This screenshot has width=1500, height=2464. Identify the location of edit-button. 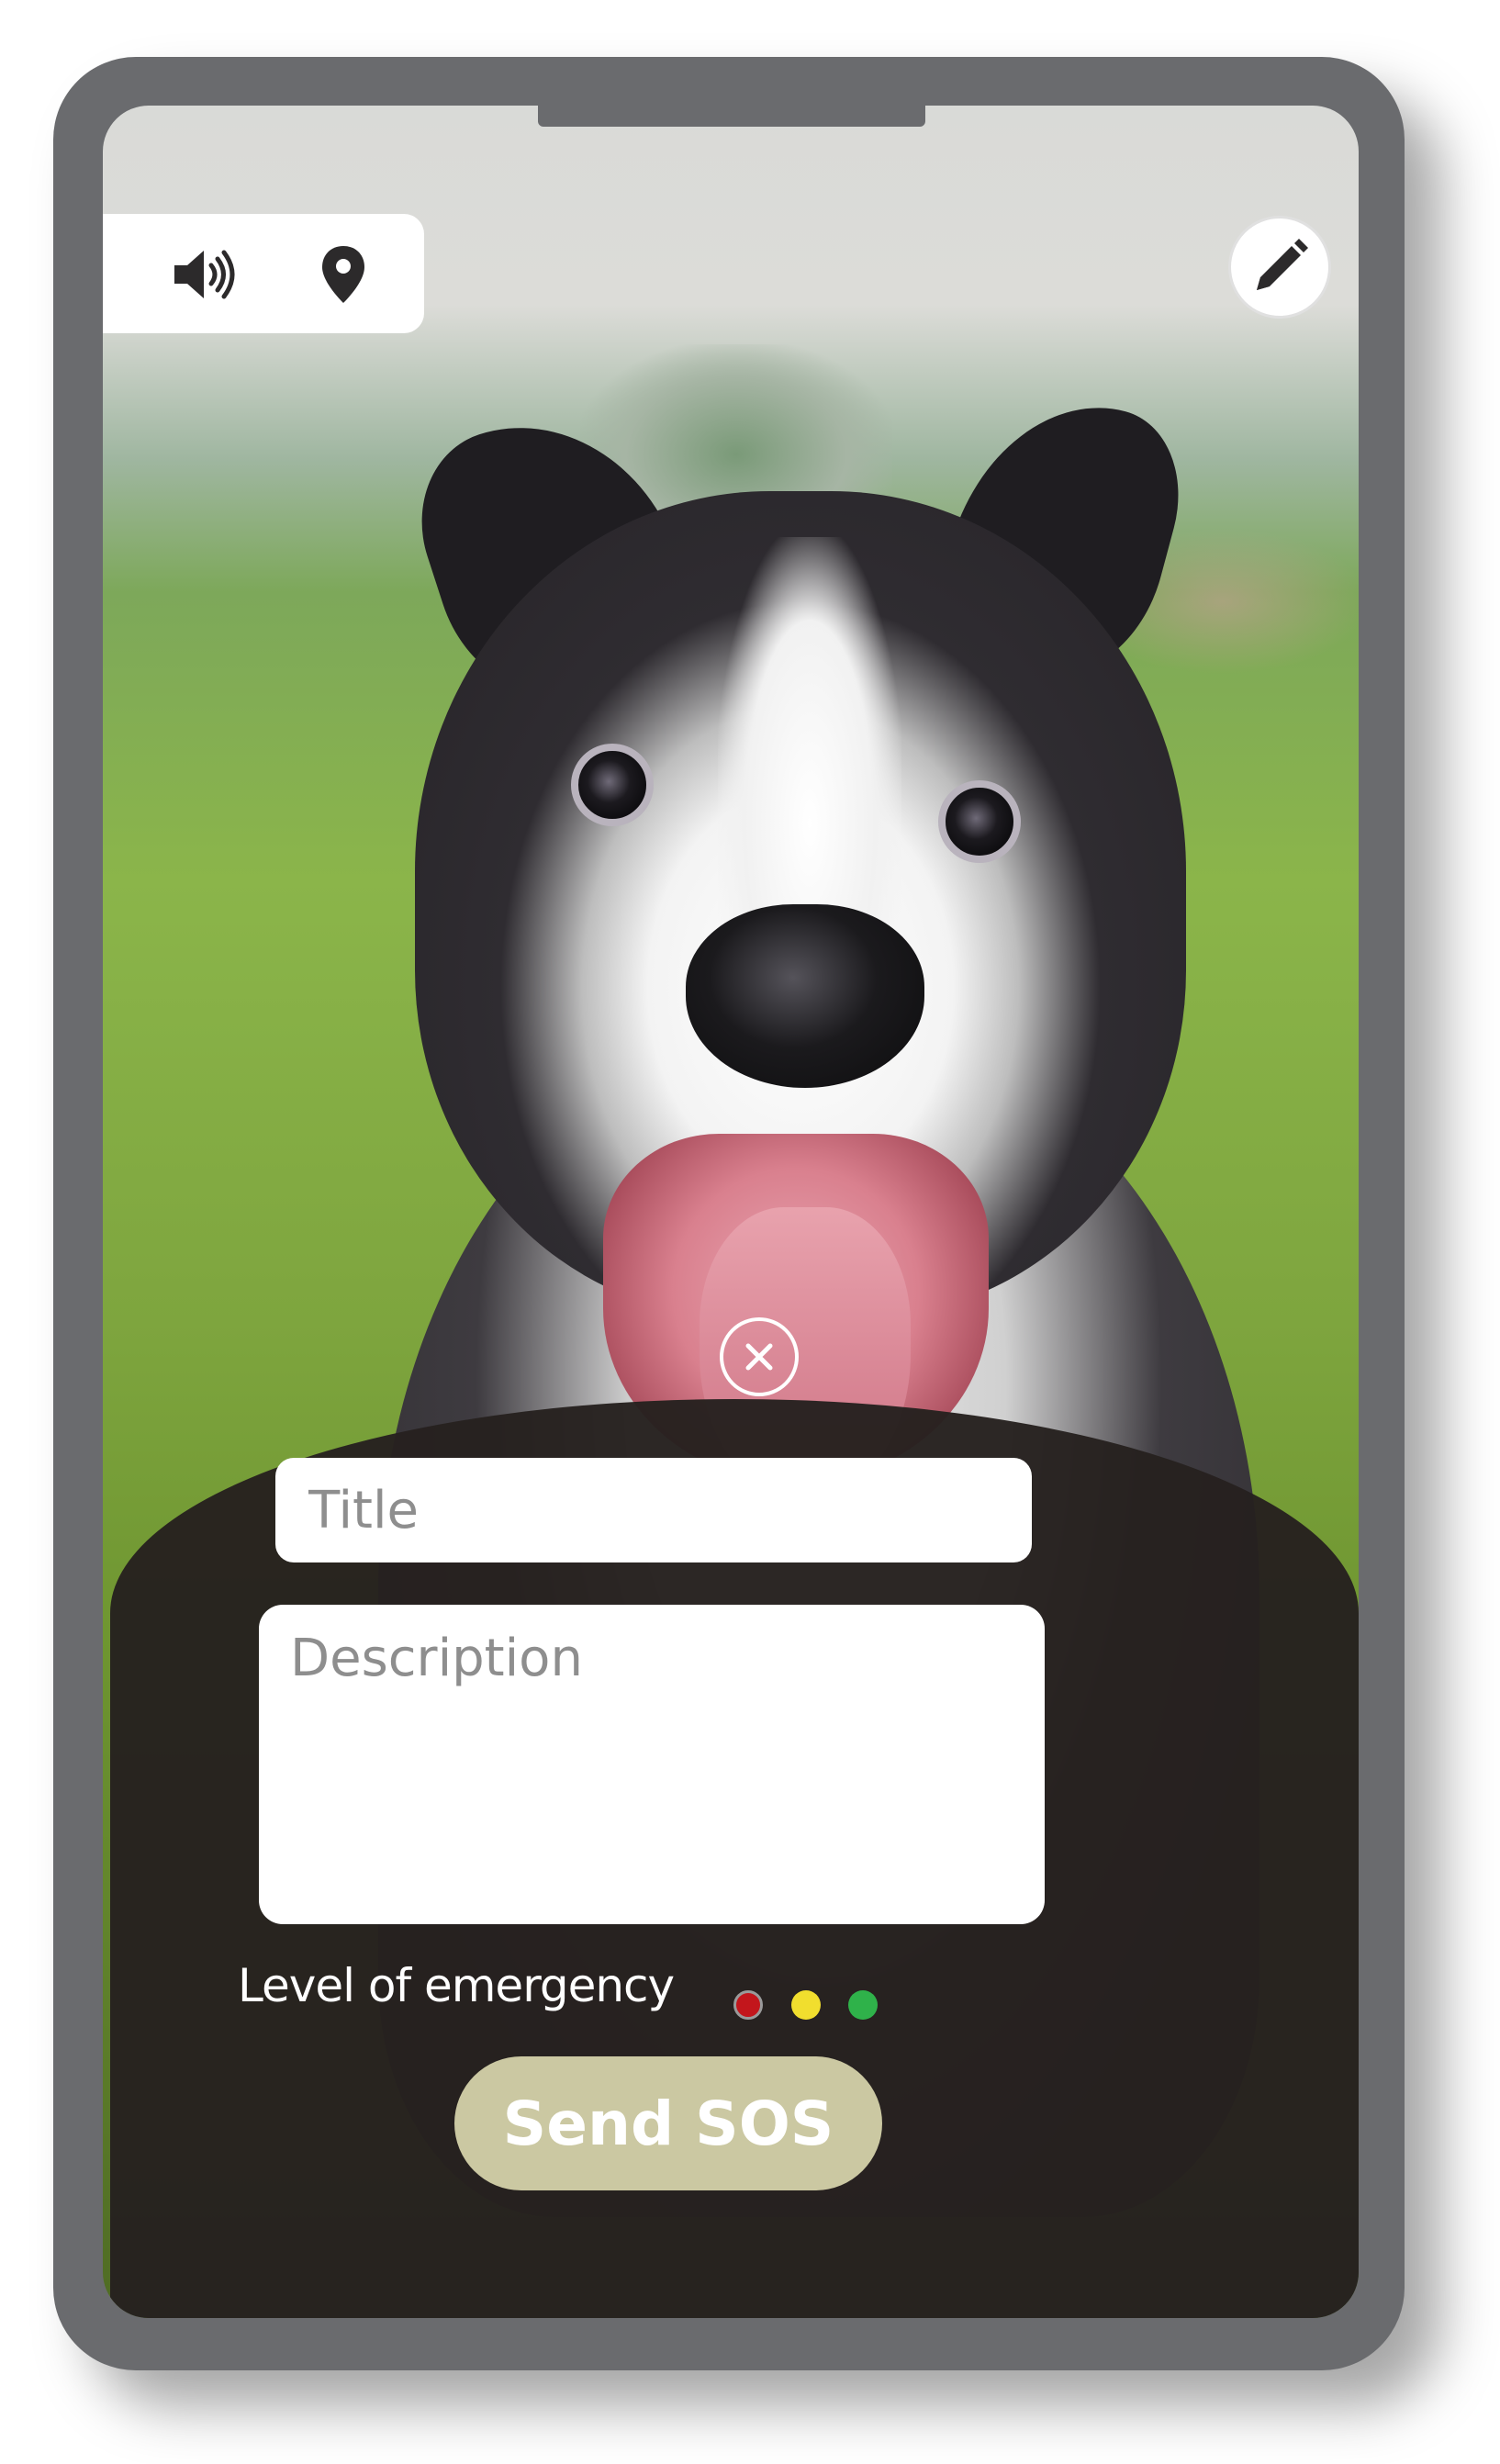
(1279, 267).